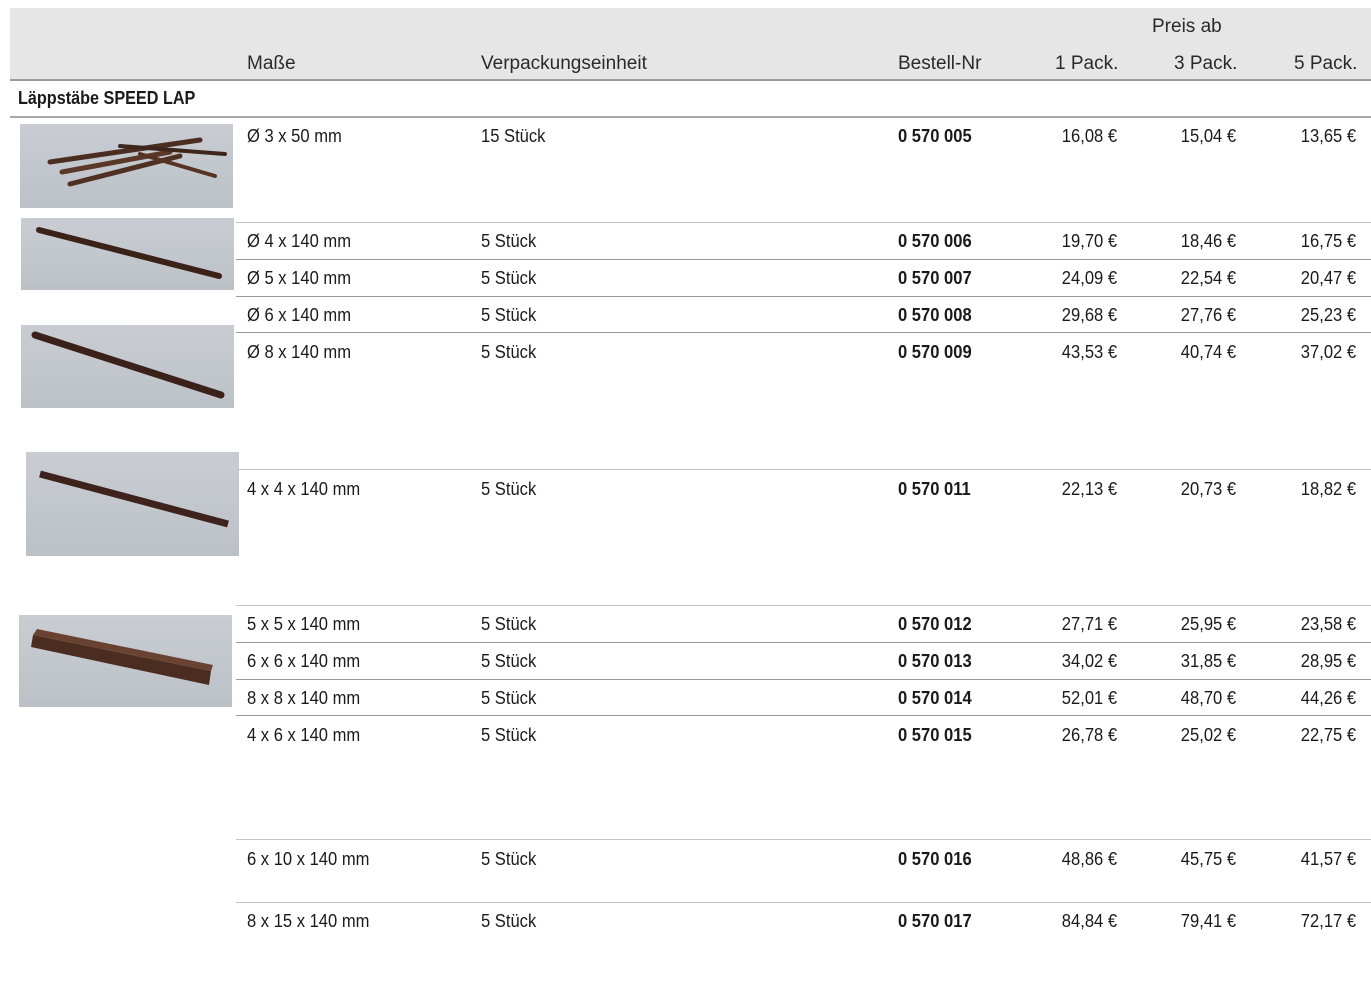 The image size is (1371, 1004). What do you see at coordinates (271, 63) in the screenshot?
I see `column-header-dimensions: Maße` at bounding box center [271, 63].